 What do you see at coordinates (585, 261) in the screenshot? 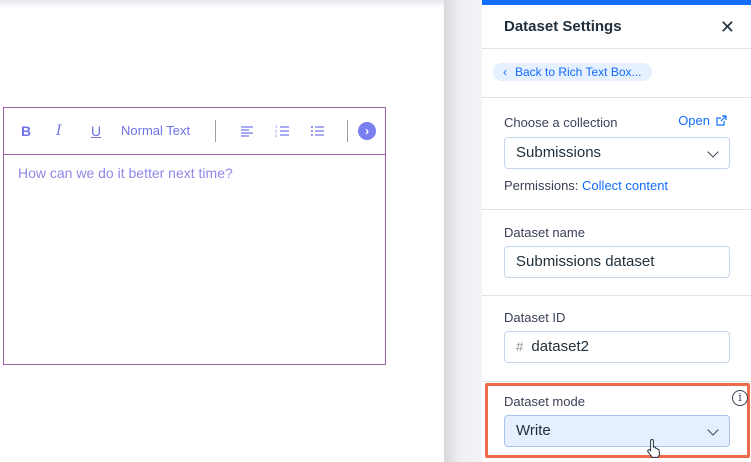
I see `dataset-name-value: Submissions dataset` at bounding box center [585, 261].